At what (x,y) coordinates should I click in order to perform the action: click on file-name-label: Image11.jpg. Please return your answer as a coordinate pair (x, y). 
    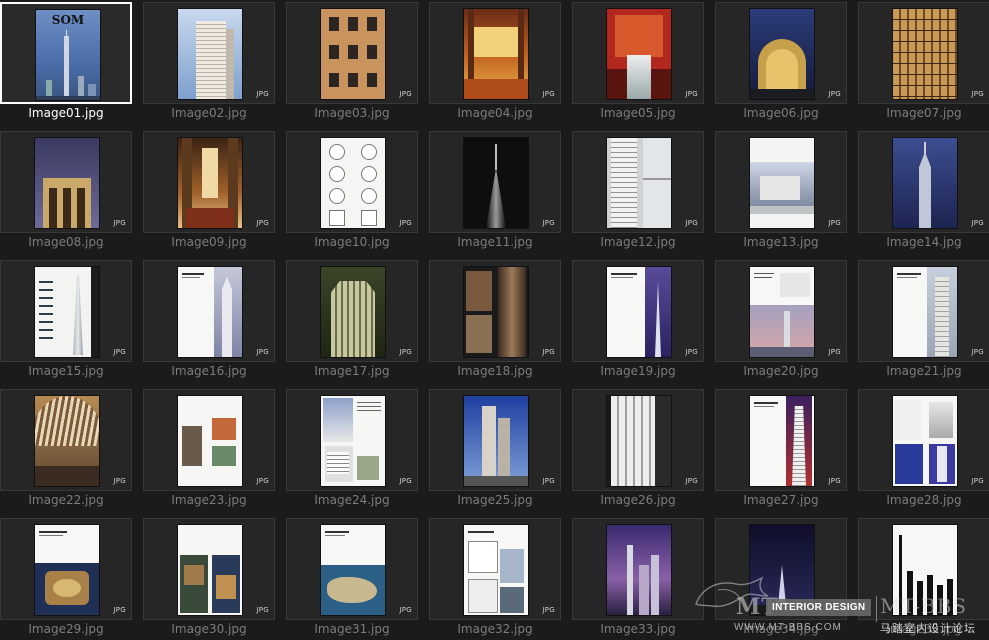
    Looking at the image, I should click on (495, 242).